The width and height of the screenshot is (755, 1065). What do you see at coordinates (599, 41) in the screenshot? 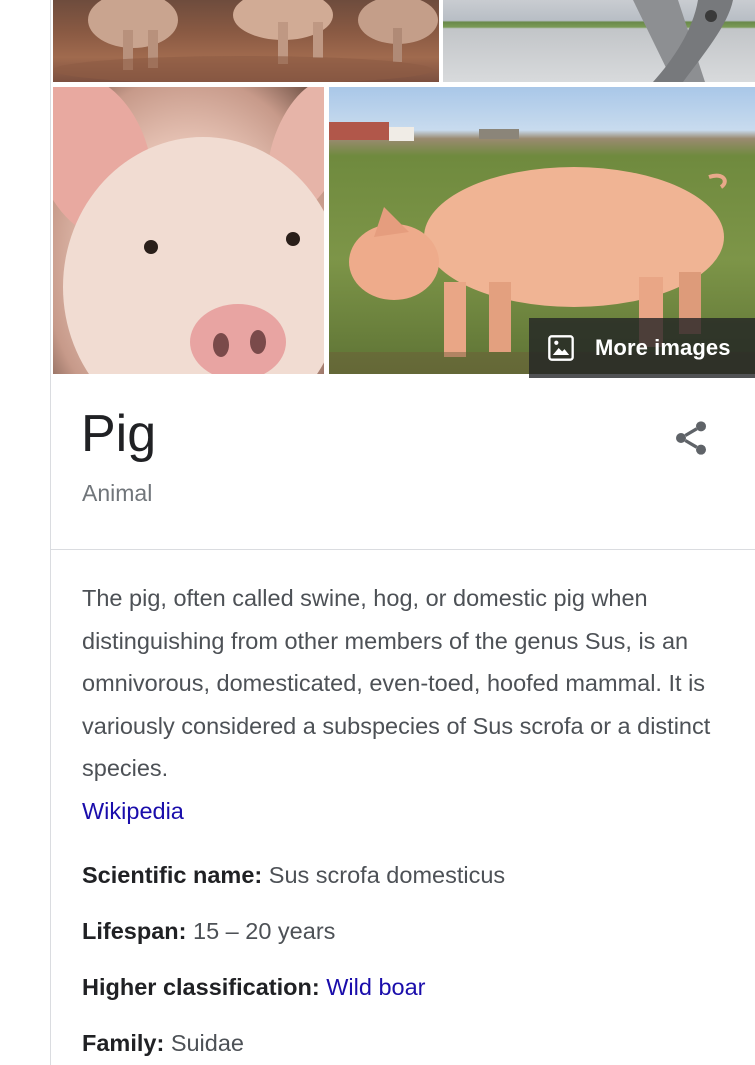
I see `pig-image-road` at bounding box center [599, 41].